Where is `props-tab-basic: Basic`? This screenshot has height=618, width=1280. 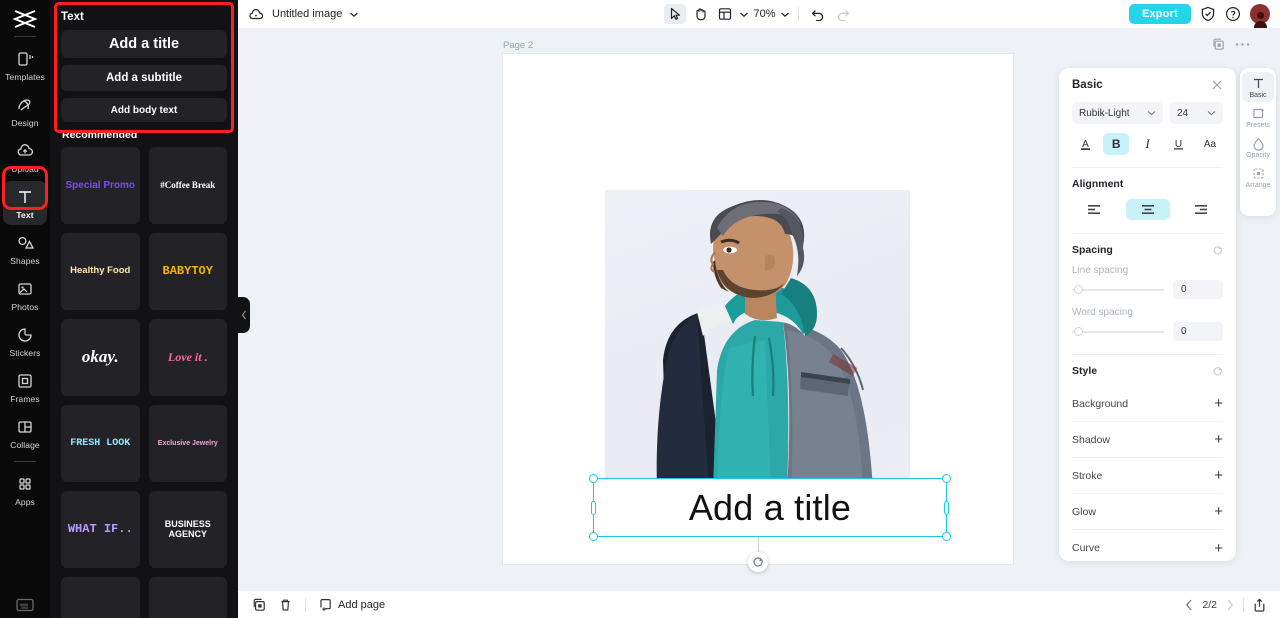
props-tab-basic: Basic is located at coordinates (1258, 87).